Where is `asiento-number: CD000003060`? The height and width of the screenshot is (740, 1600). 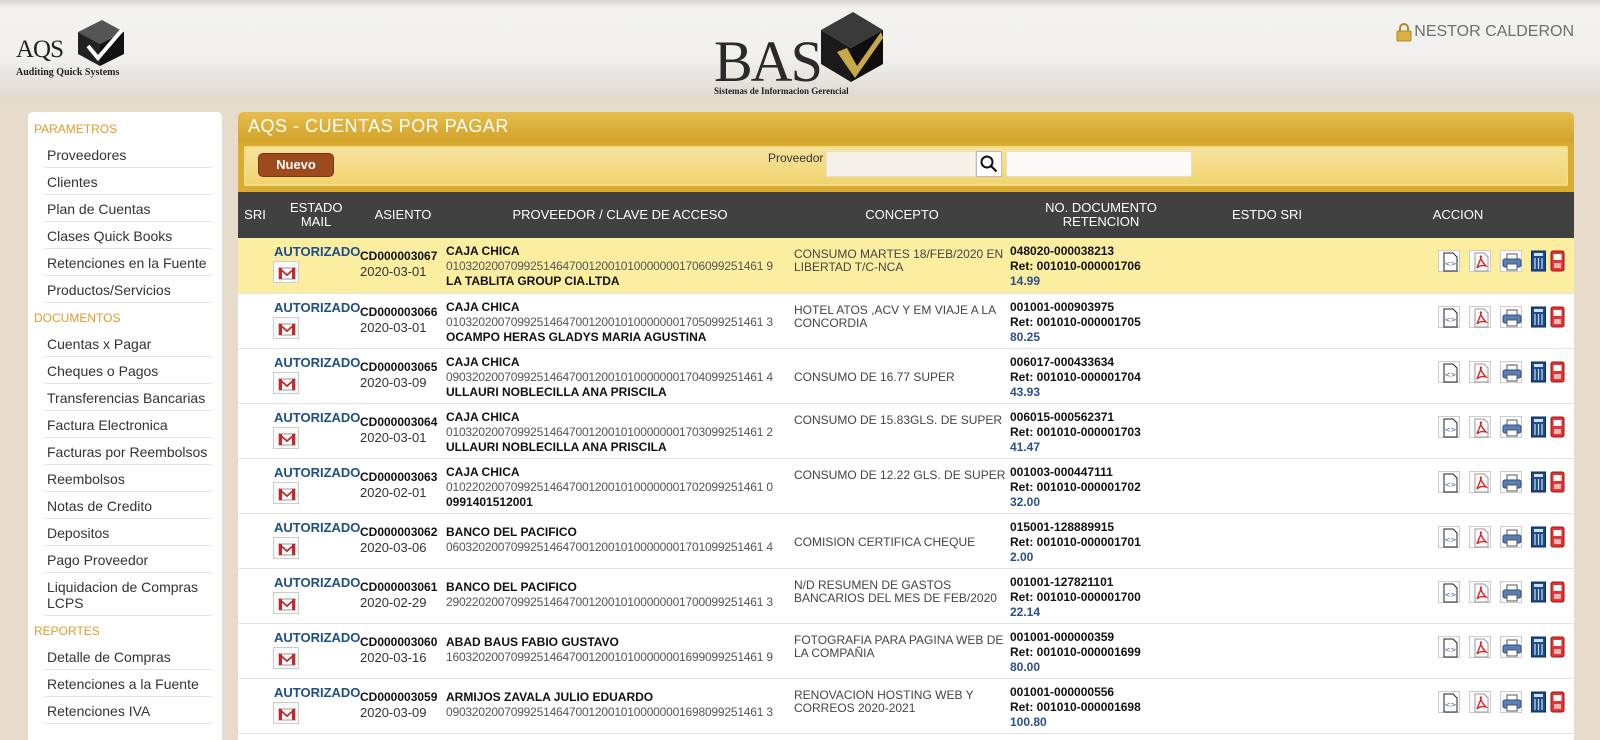
asiento-number: CD000003060 is located at coordinates (403, 642).